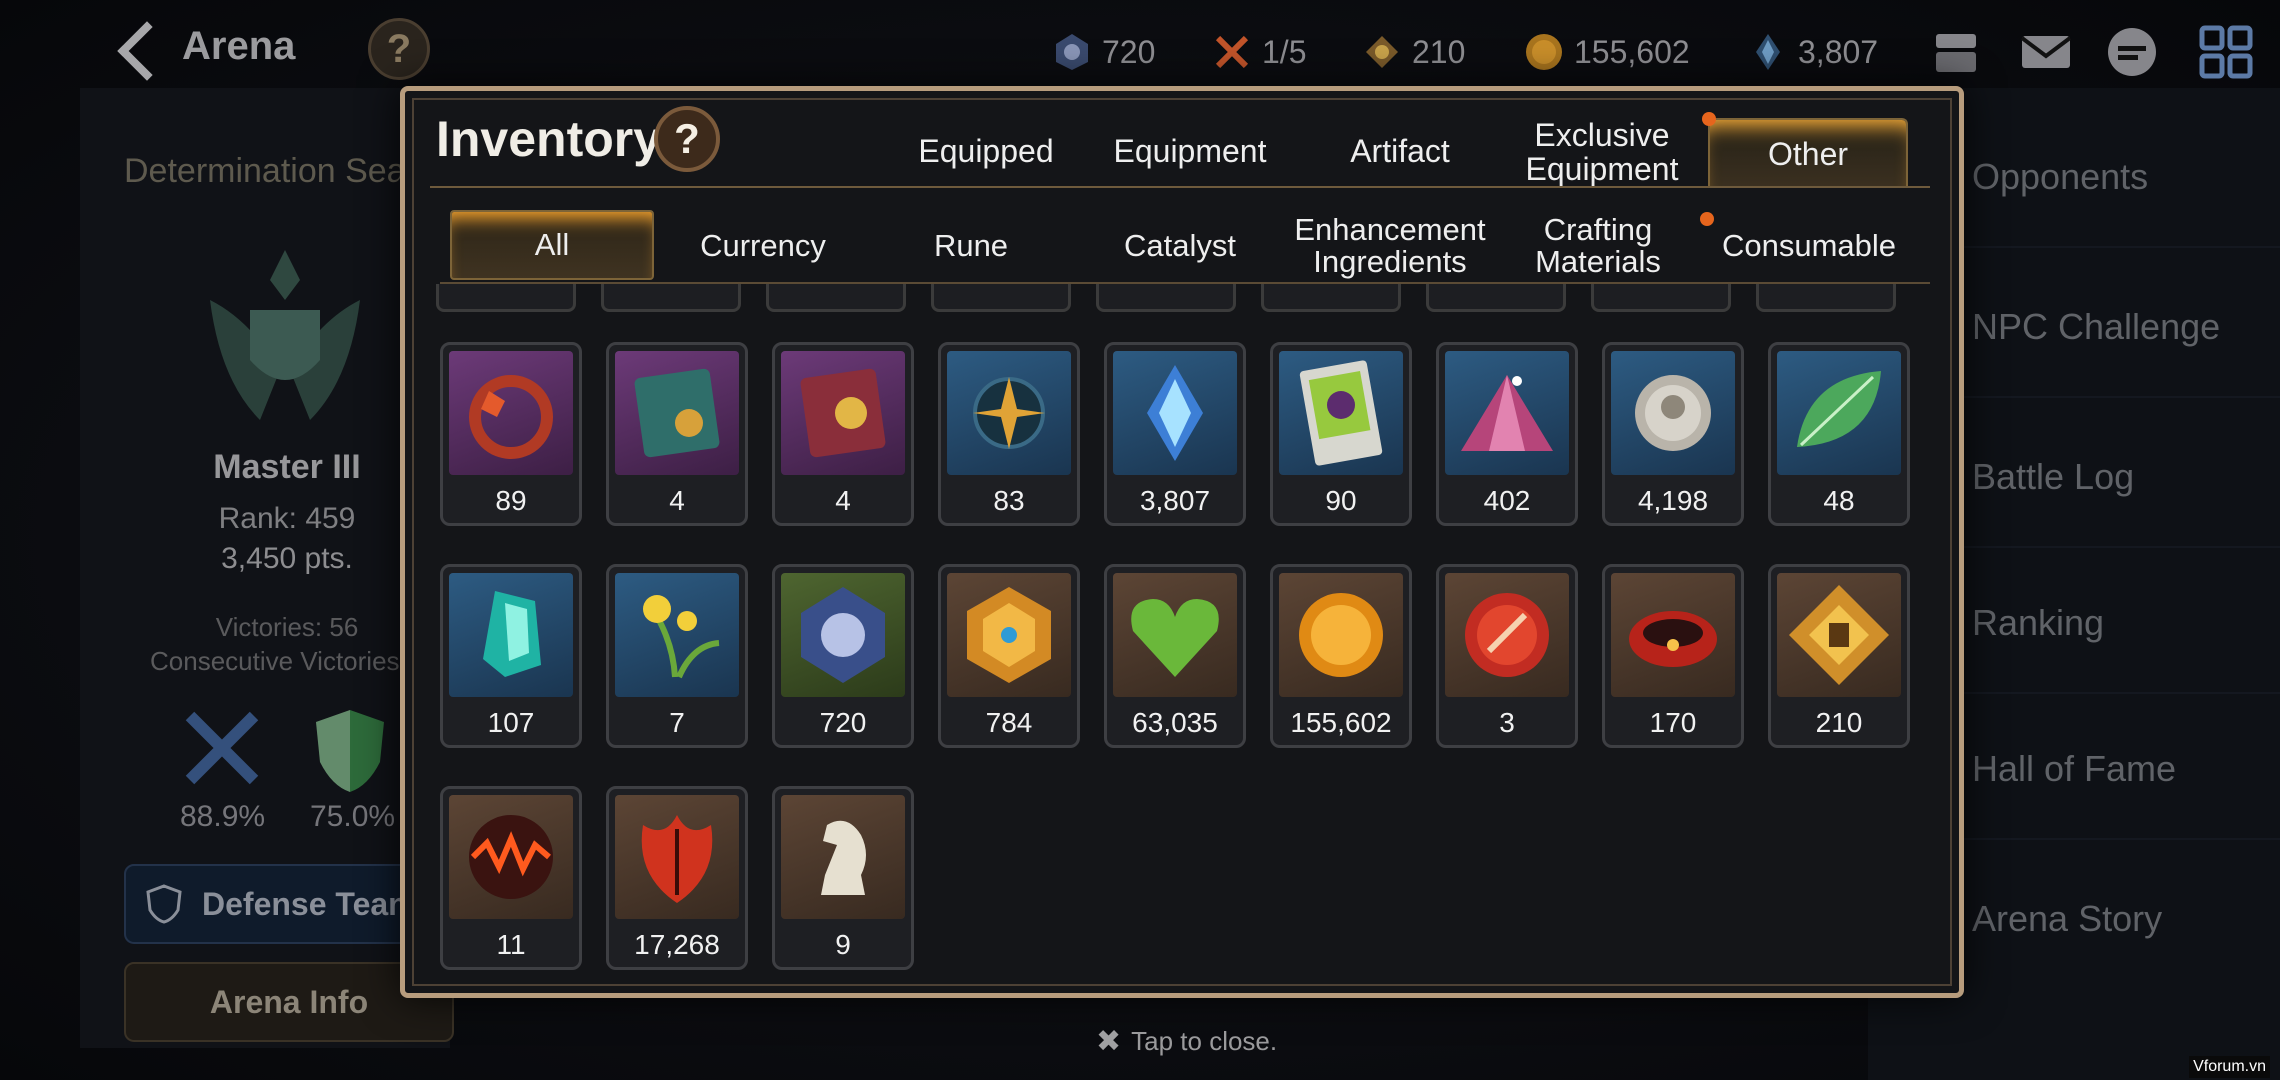  What do you see at coordinates (511, 500) in the screenshot?
I see `item-count: 89` at bounding box center [511, 500].